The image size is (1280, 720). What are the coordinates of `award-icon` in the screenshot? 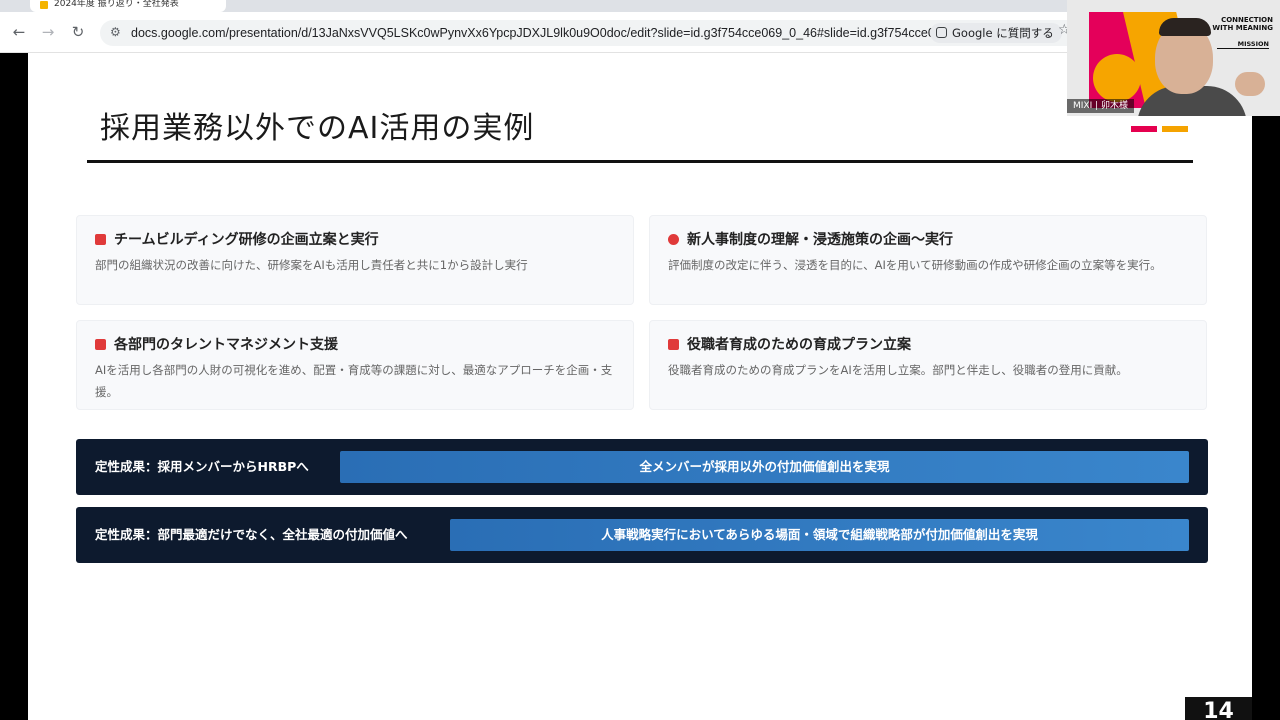 It's located at (673, 239).